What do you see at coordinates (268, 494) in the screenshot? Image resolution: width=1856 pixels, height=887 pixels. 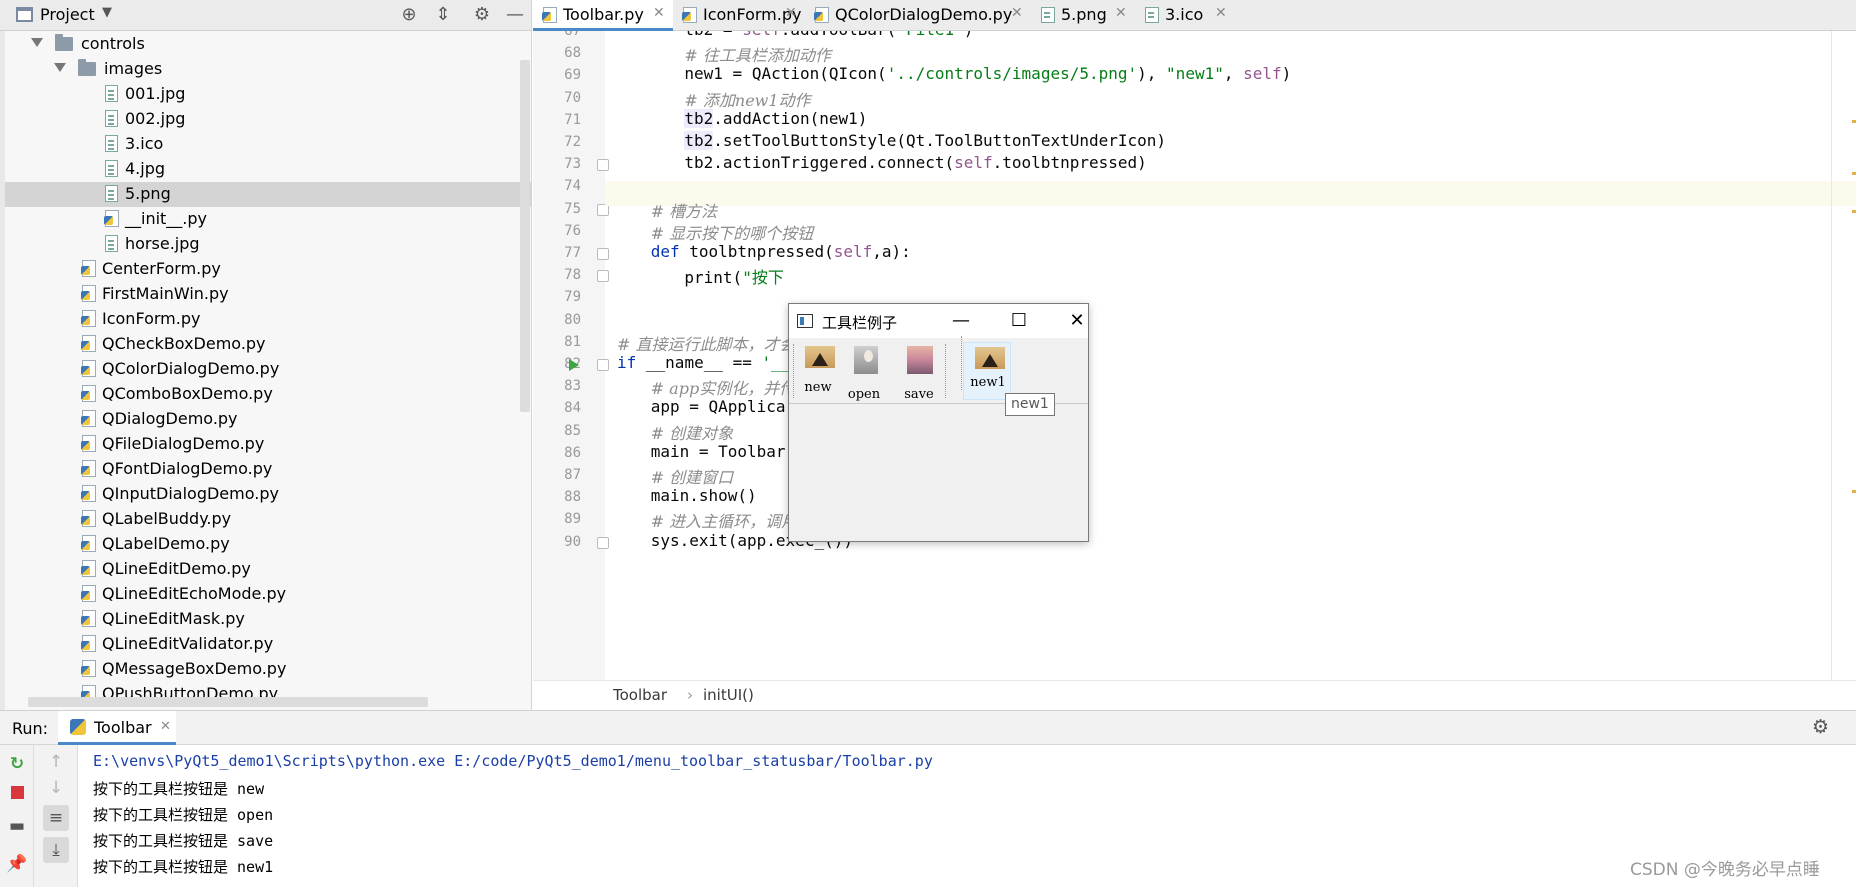 I see `tree-item: QInputDialogDemo.py` at bounding box center [268, 494].